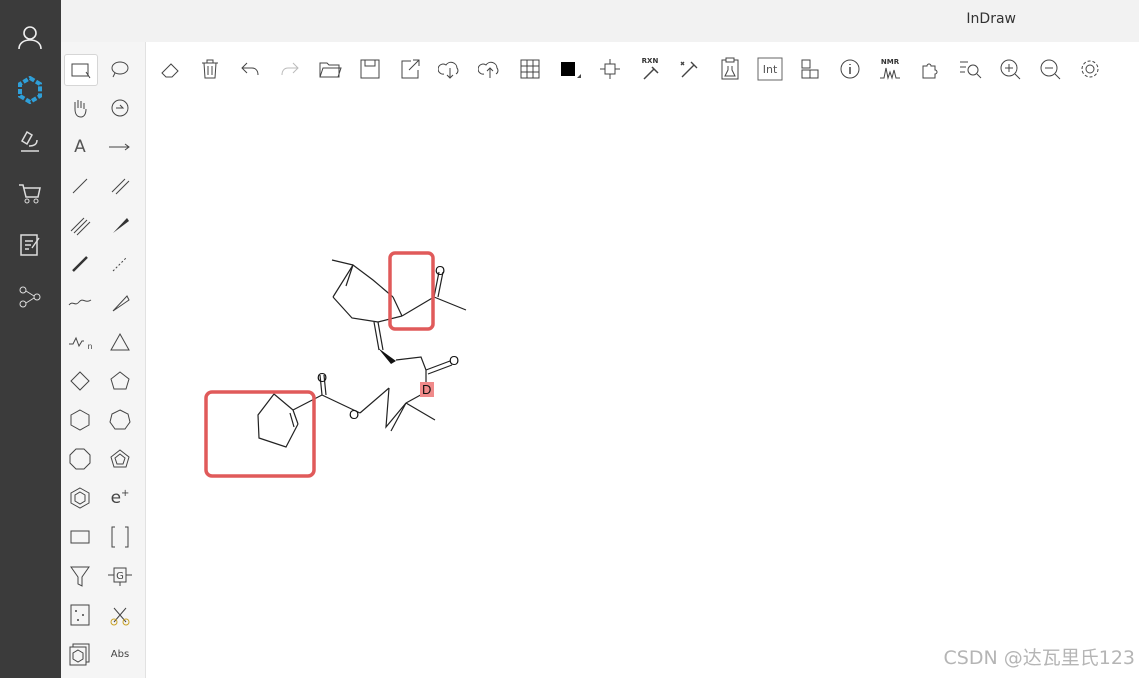 The height and width of the screenshot is (678, 1139). I want to click on info-icon, so click(850, 69).